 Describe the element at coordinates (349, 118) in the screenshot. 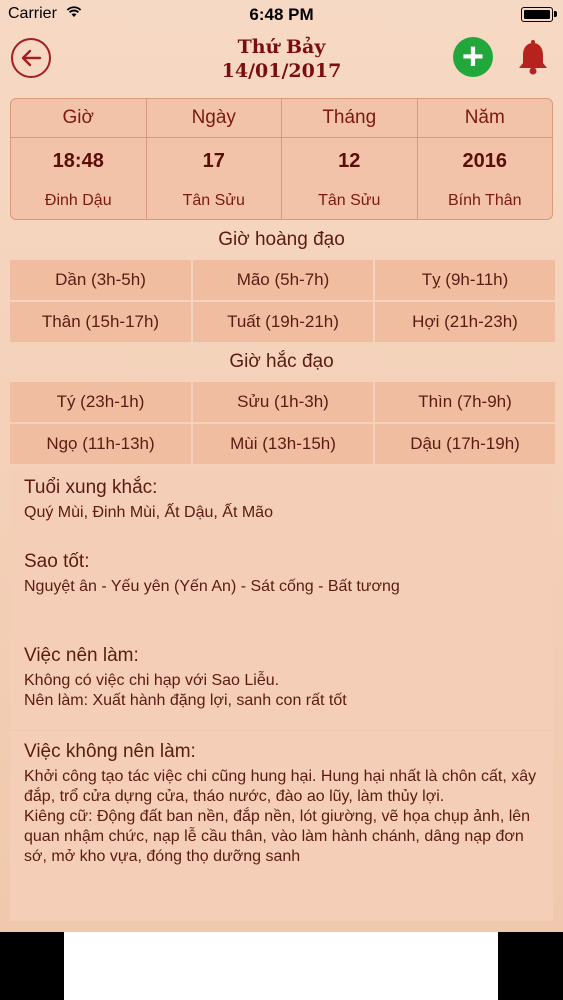

I see `date-col-header: Tháng` at that location.